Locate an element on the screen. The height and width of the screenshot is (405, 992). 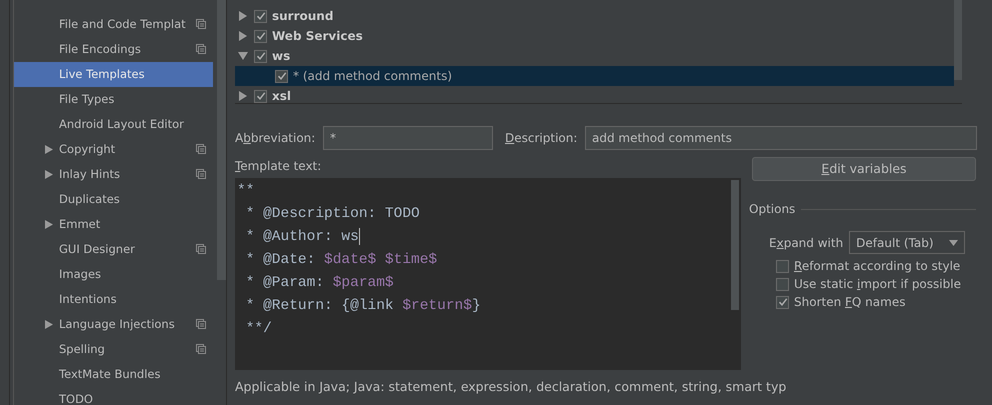
sidebar-item: Language Injections is located at coordinates (113, 324).